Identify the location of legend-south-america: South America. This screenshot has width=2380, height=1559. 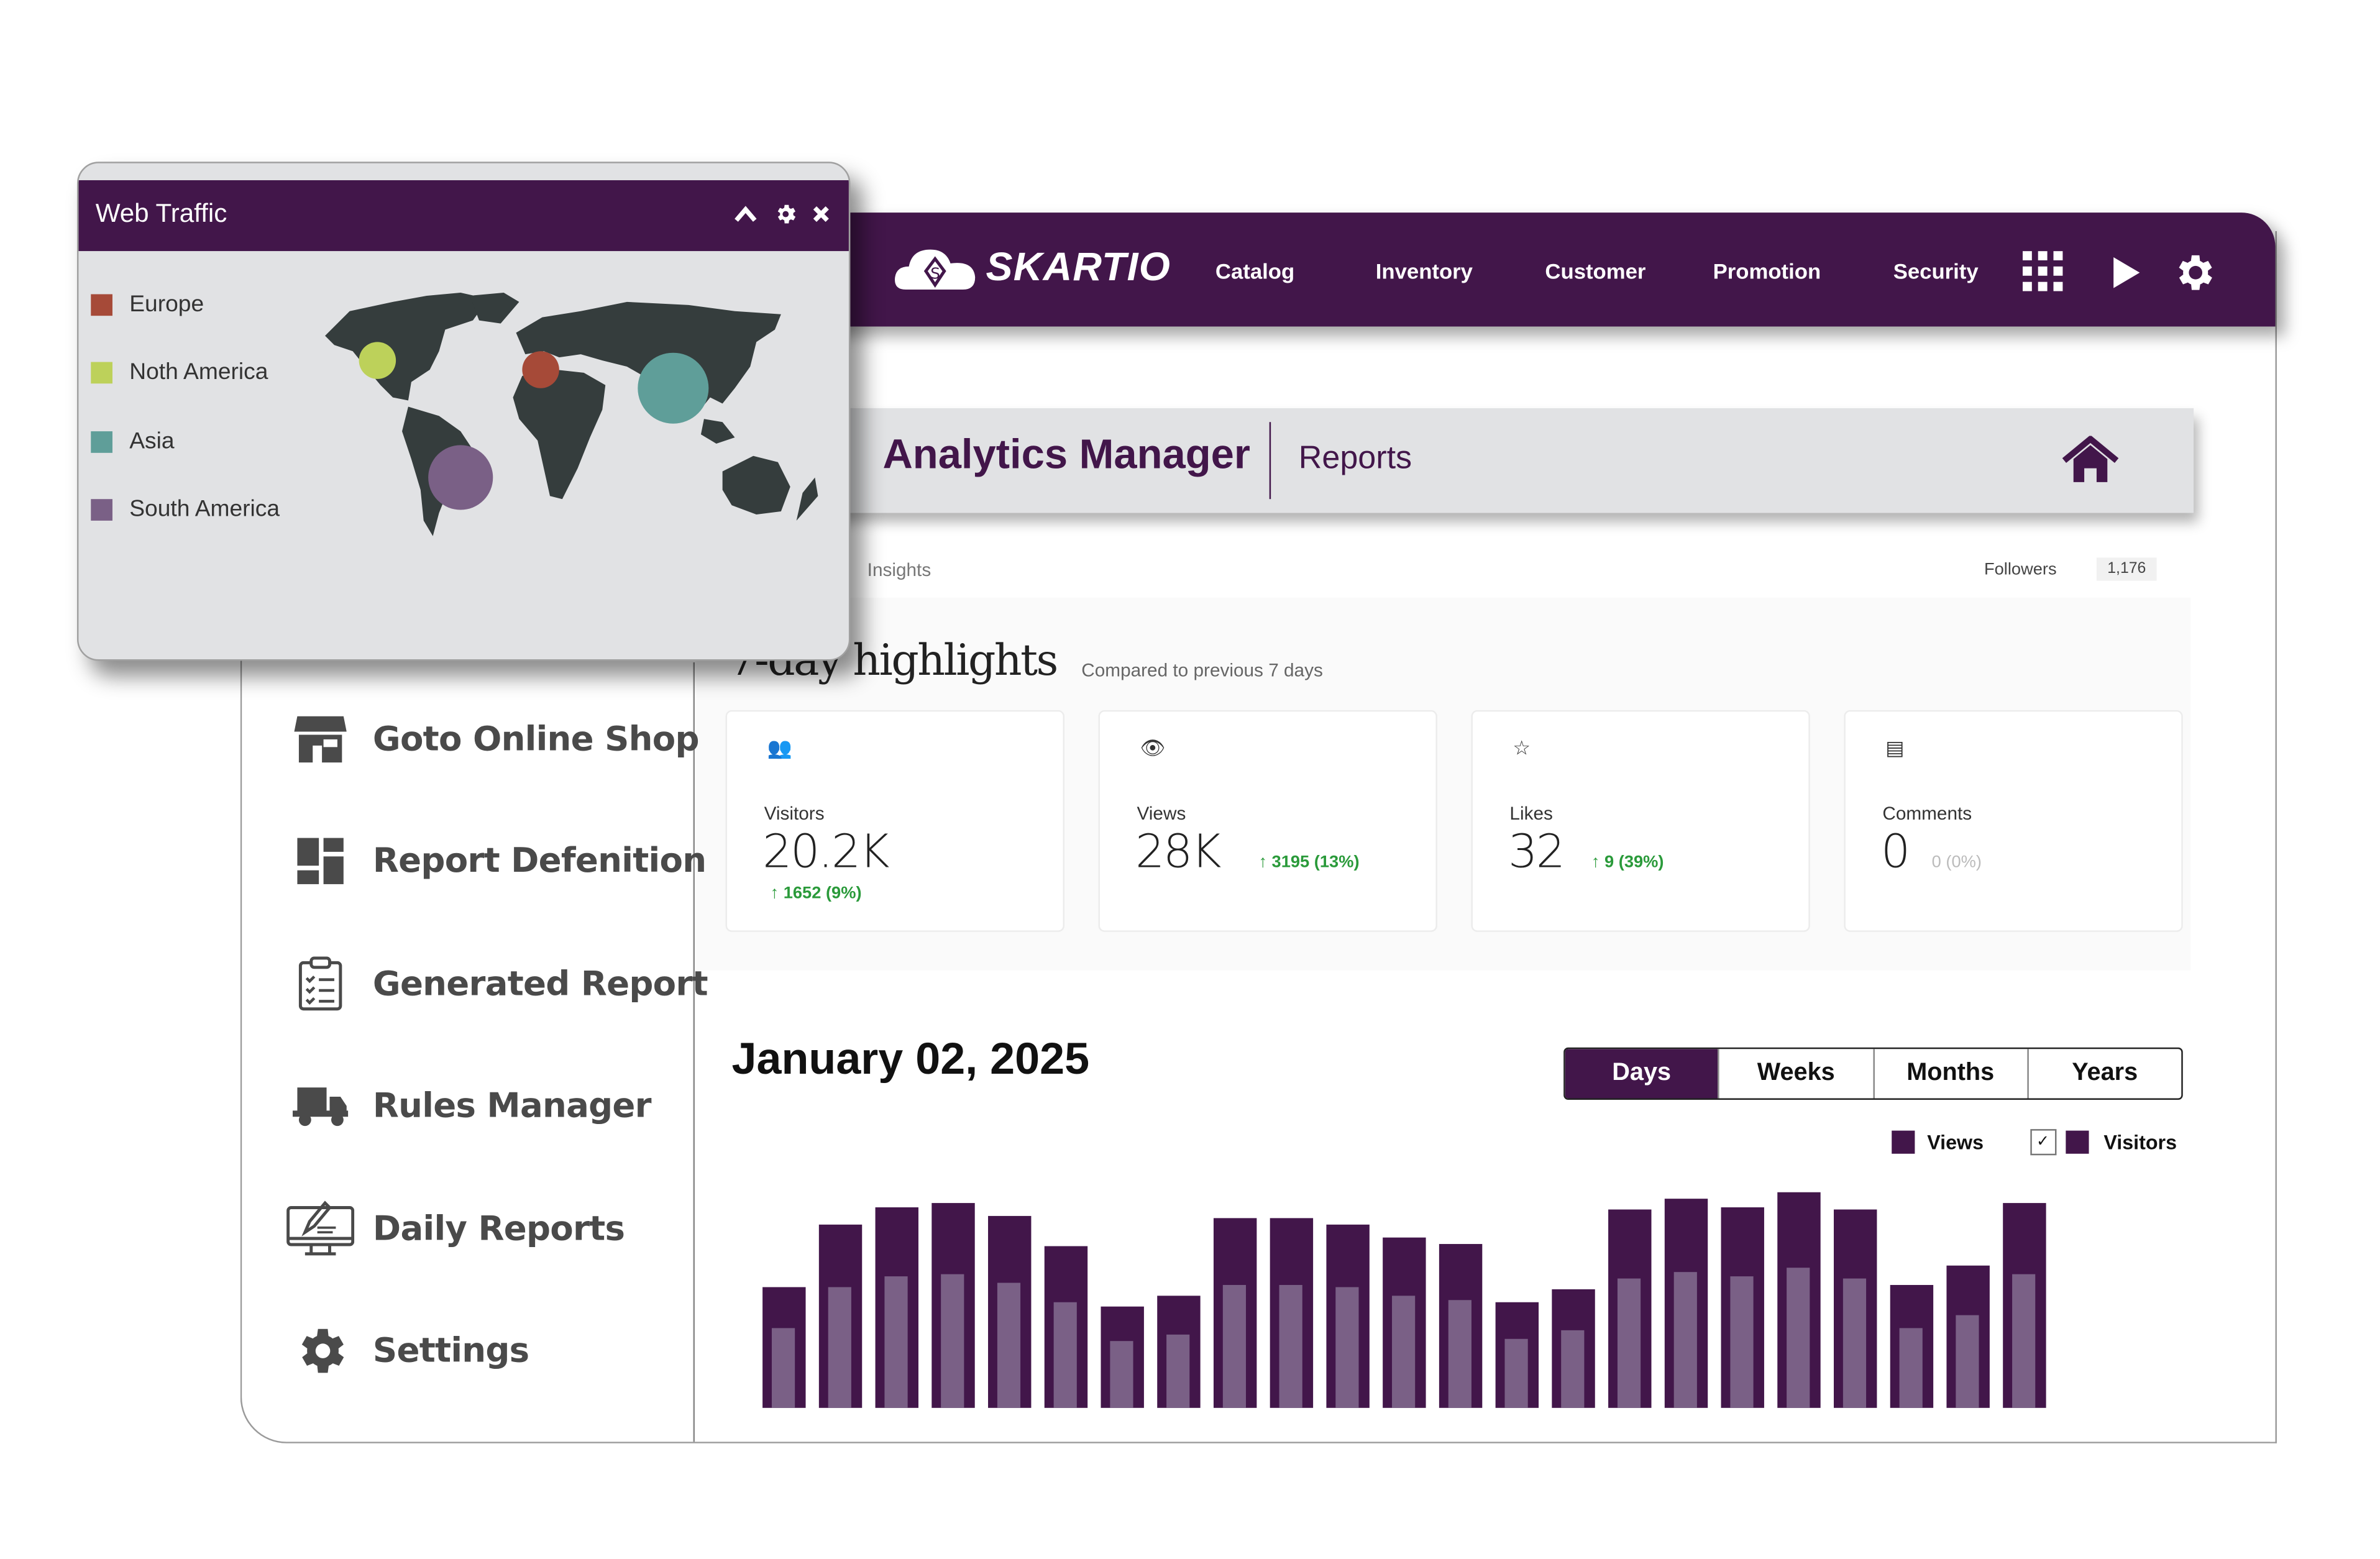
(185, 509).